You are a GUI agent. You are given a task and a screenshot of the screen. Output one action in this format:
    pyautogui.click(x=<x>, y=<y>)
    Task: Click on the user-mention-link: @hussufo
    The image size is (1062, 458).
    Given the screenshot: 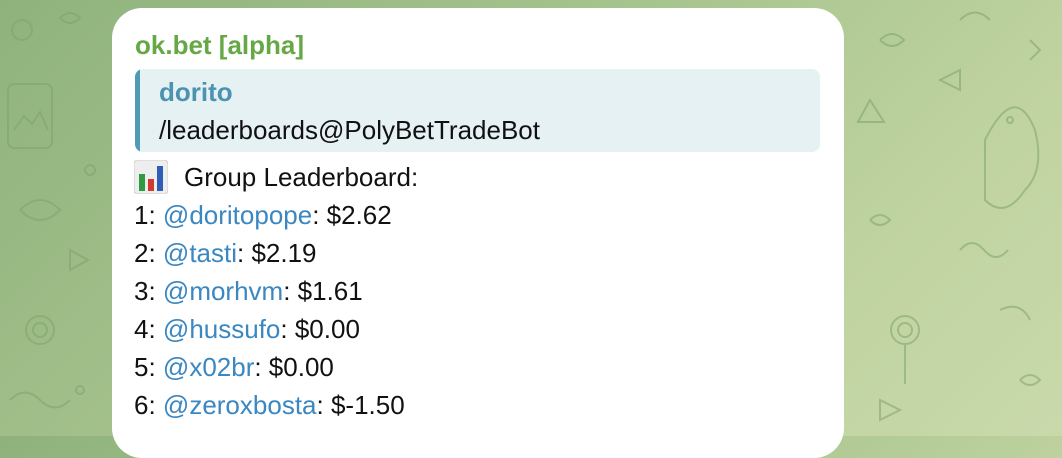 What is the action you would take?
    pyautogui.click(x=221, y=329)
    